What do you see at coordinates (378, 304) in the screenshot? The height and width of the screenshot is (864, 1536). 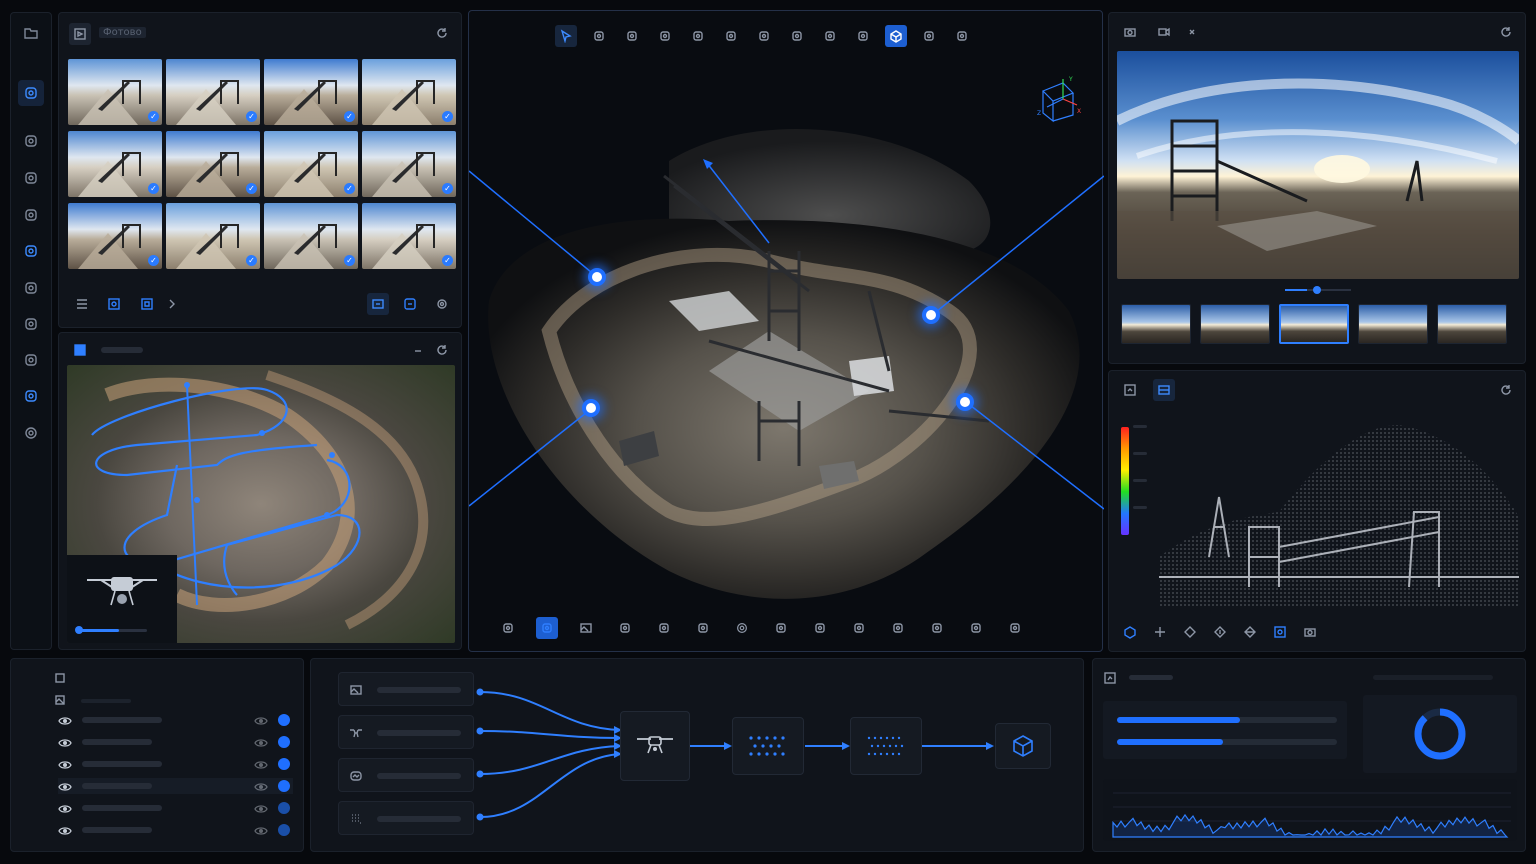 I see `import-icon` at bounding box center [378, 304].